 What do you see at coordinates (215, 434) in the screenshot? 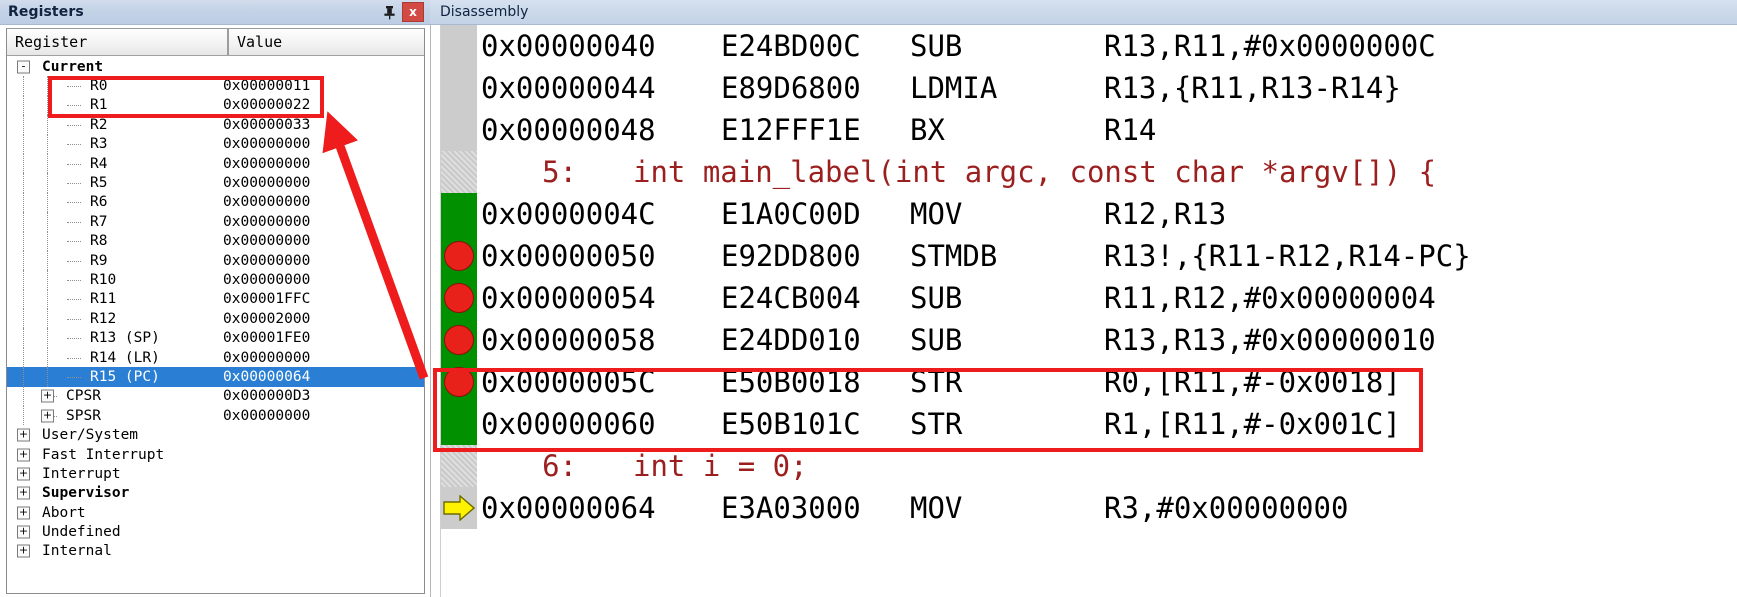
I see `register-row: + User/System` at bounding box center [215, 434].